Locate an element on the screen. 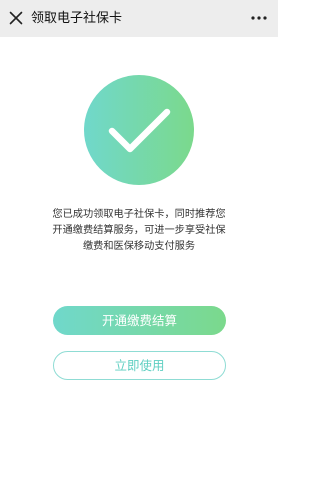  checkmark-icon is located at coordinates (139, 130).